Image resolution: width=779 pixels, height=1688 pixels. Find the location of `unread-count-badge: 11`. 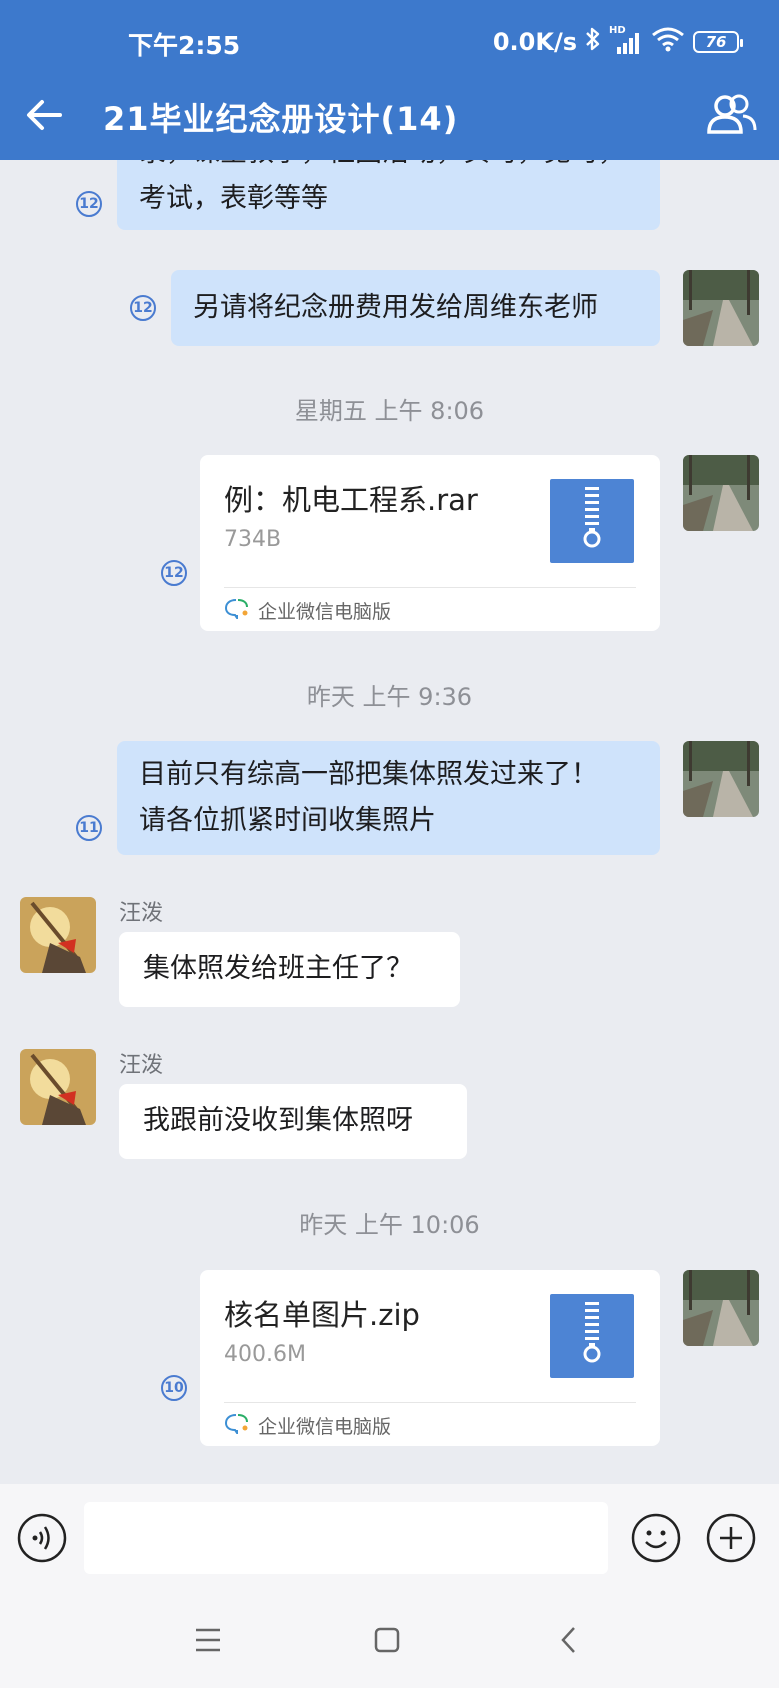

unread-count-badge: 11 is located at coordinates (89, 828).